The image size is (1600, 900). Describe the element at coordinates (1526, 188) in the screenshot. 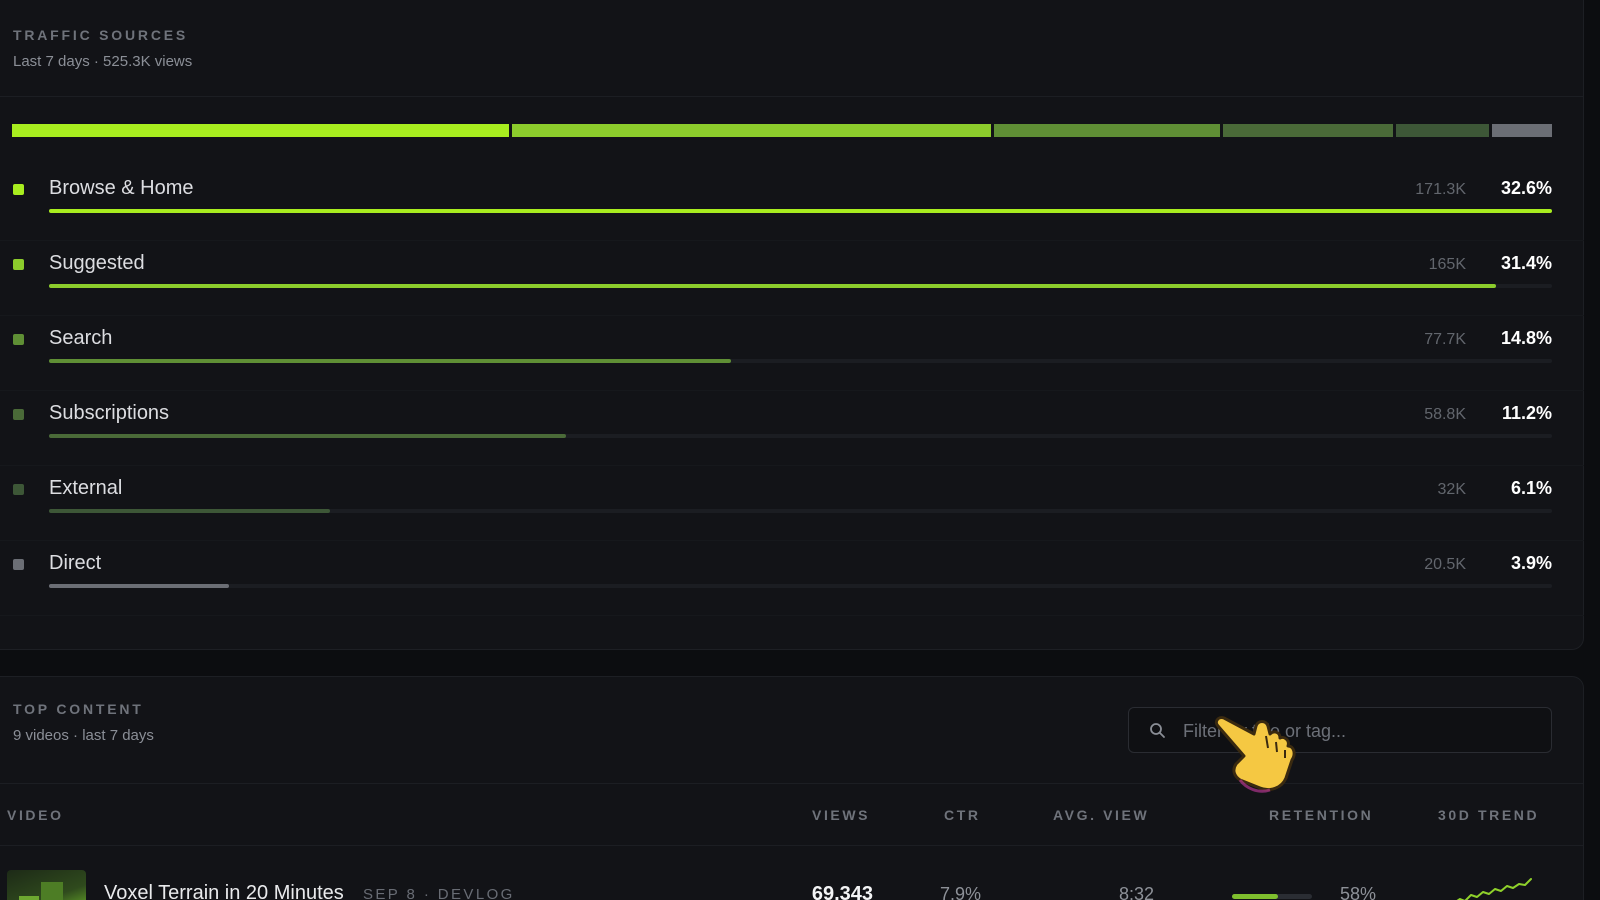

I see `source-percent: 32.6%` at that location.